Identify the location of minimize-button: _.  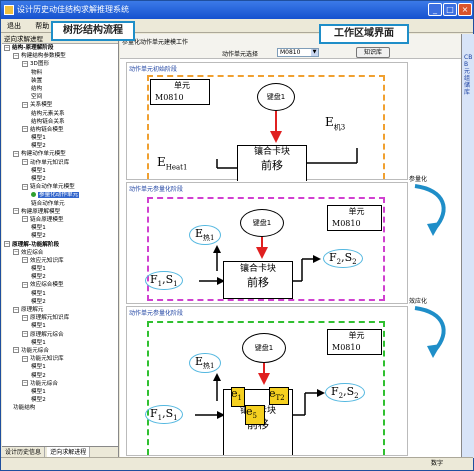
(435, 9).